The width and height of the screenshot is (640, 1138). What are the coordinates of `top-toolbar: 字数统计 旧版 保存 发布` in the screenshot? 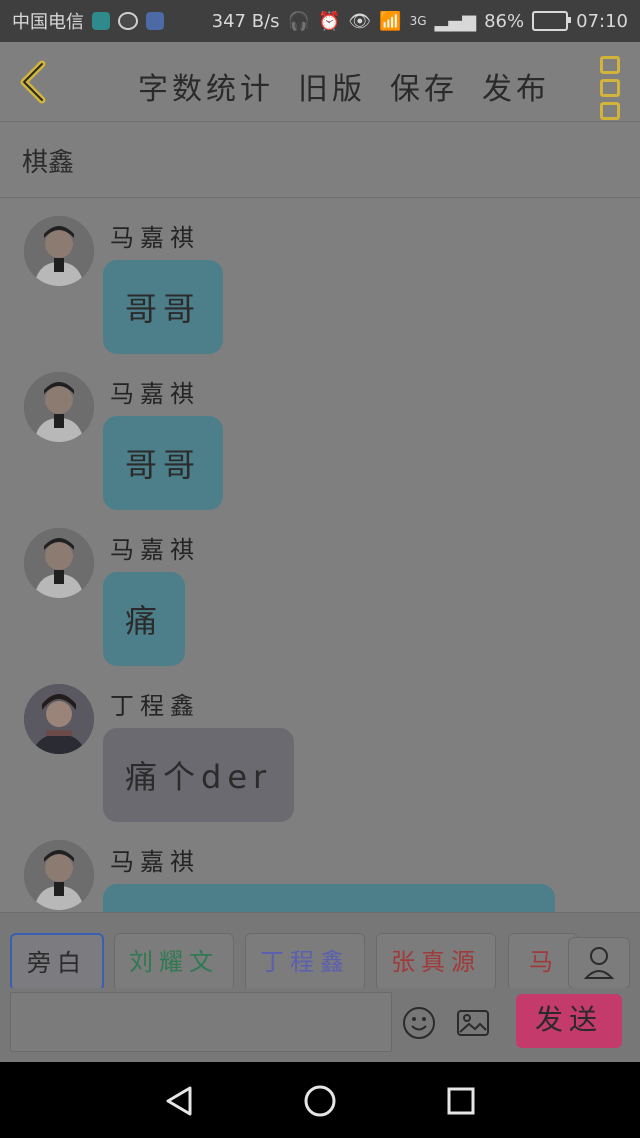 It's located at (320, 82).